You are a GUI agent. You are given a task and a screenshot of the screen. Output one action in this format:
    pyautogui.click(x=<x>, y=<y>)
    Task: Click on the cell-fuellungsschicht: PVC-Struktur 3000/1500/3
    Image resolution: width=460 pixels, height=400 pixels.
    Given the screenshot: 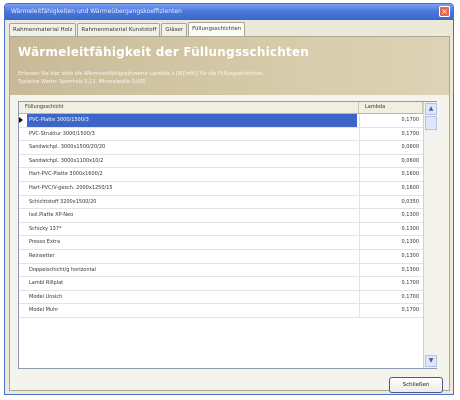 What is the action you would take?
    pyautogui.click(x=192, y=134)
    